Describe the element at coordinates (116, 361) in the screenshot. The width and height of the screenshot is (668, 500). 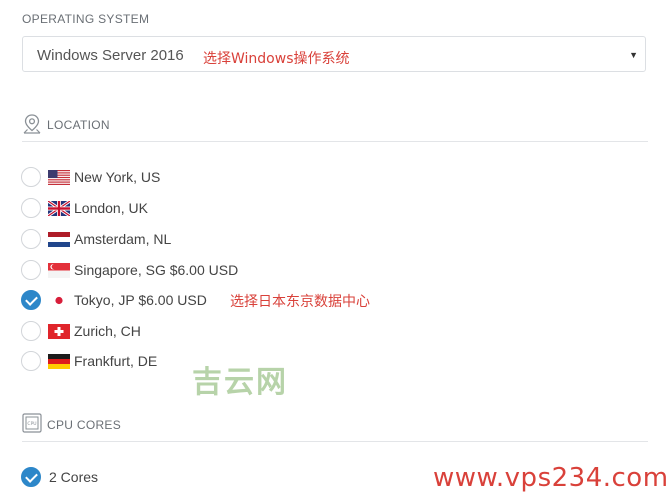
I see `location-label: Frankfurt, DE` at that location.